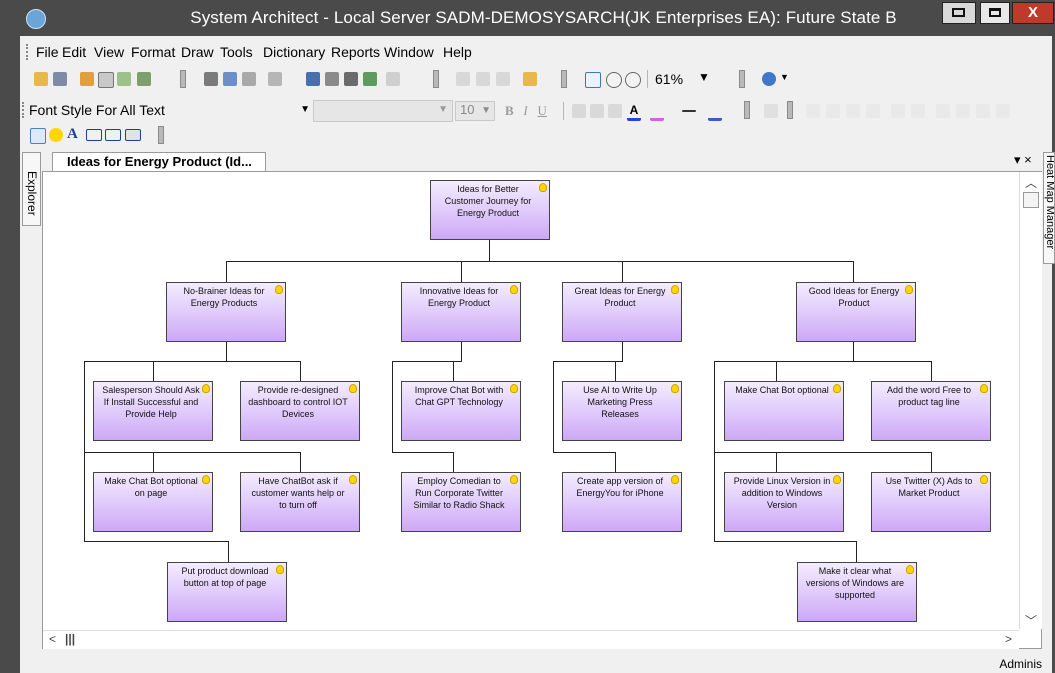 The height and width of the screenshot is (673, 1055). Describe the element at coordinates (622, 312) in the screenshot. I see `category-node: Great Ideas for Energy Product` at that location.